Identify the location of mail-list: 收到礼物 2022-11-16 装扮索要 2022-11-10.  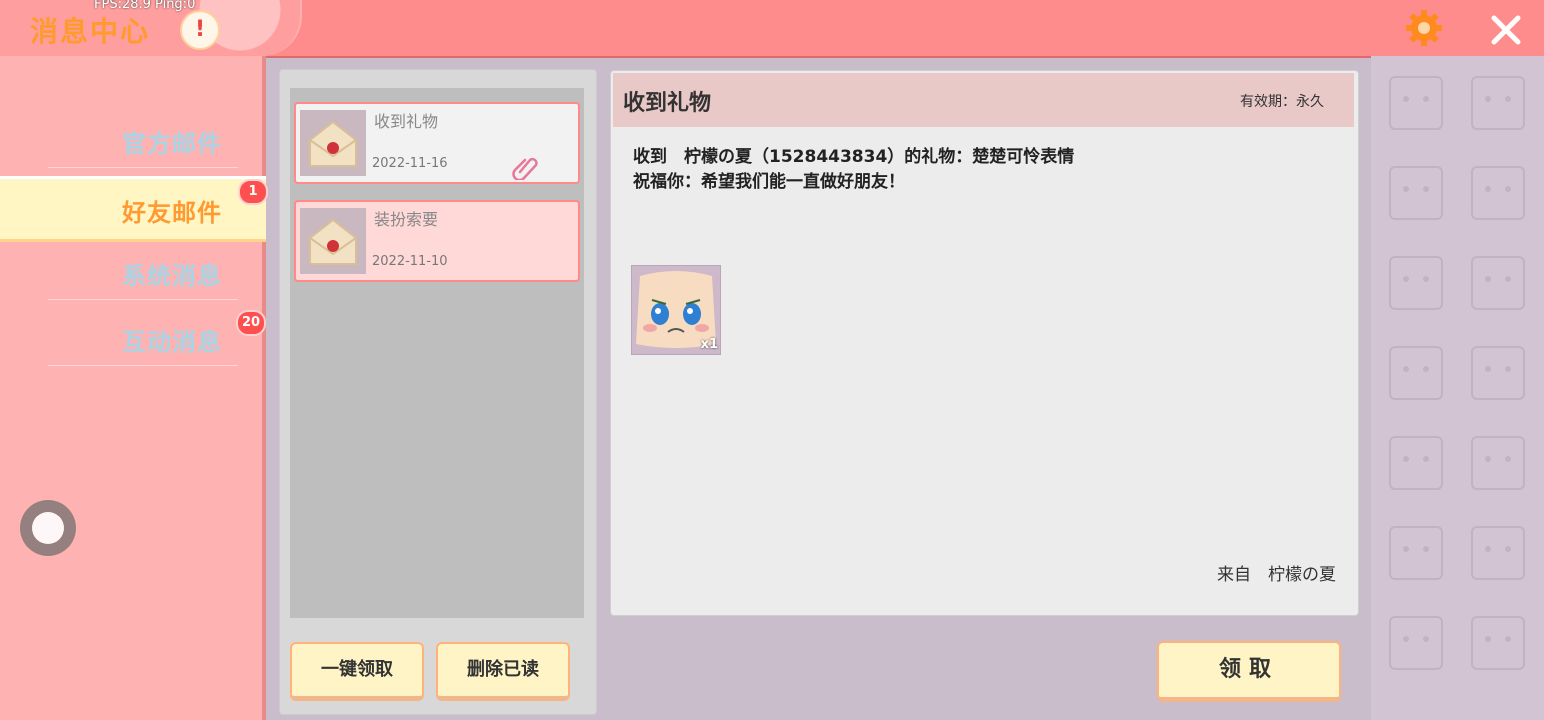
(437, 353).